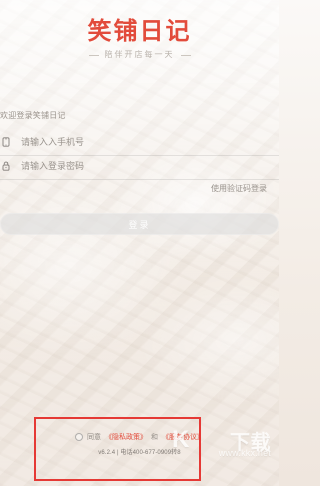  What do you see at coordinates (93, 55) in the screenshot?
I see `slogan-left-dash` at bounding box center [93, 55].